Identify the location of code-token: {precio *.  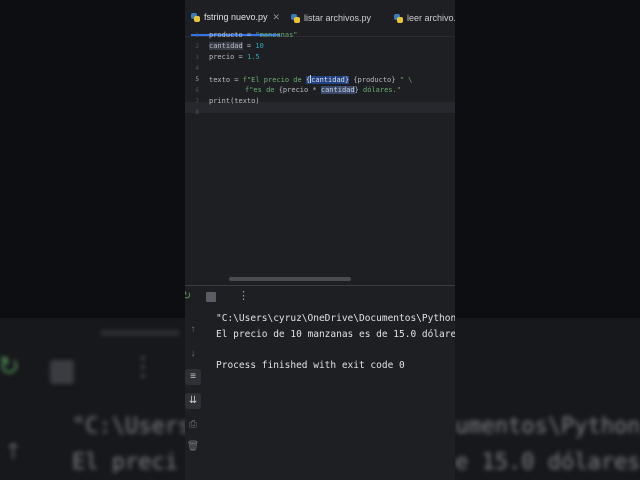
(299, 90).